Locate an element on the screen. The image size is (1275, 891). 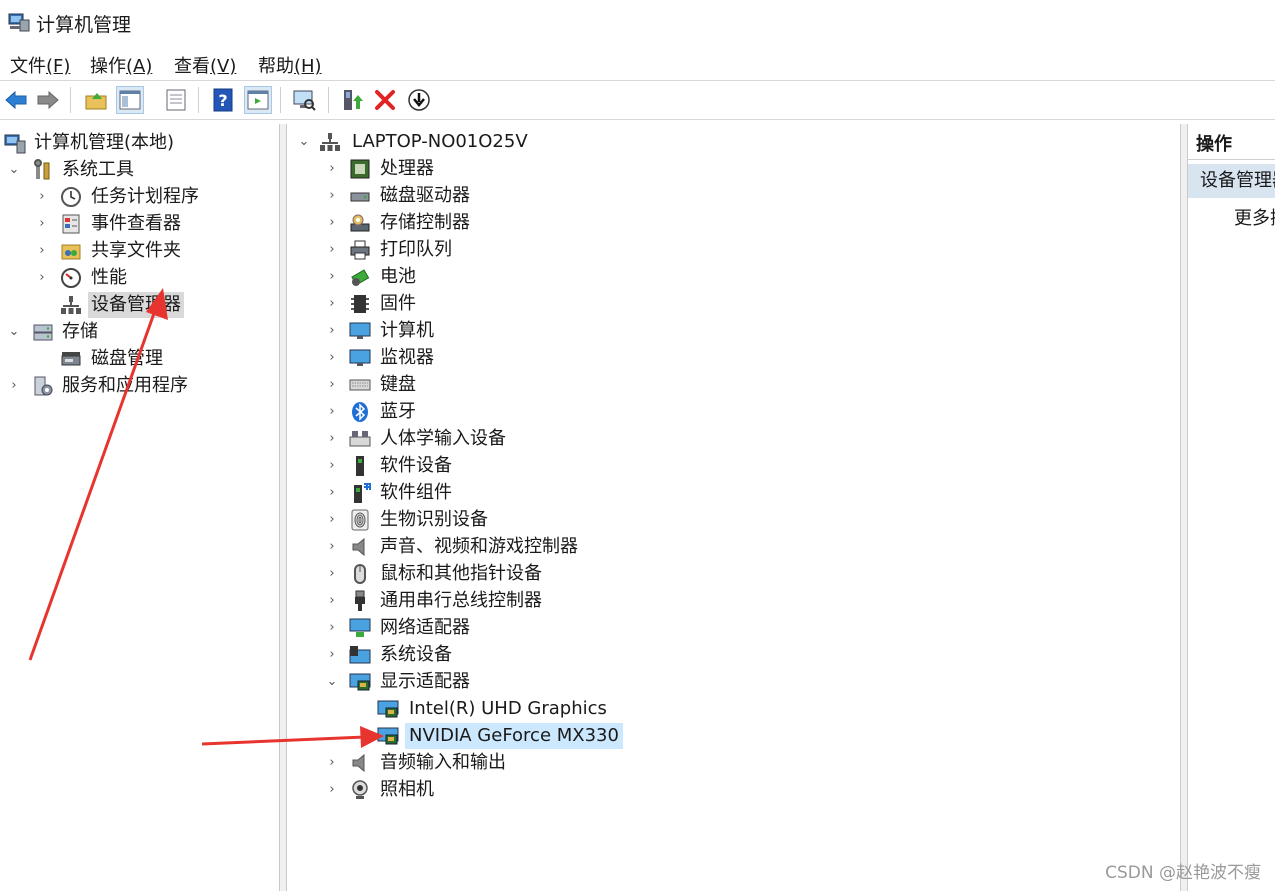
device-category-print-queues: › 打印队列 is located at coordinates (733, 250).